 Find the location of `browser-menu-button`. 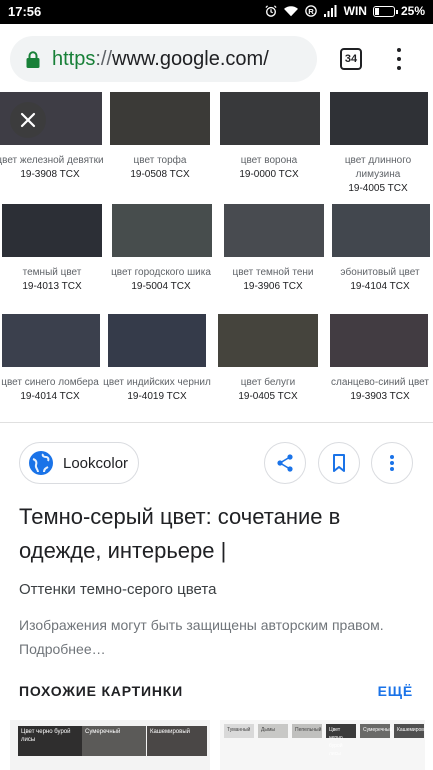

browser-menu-button is located at coordinates (399, 59).